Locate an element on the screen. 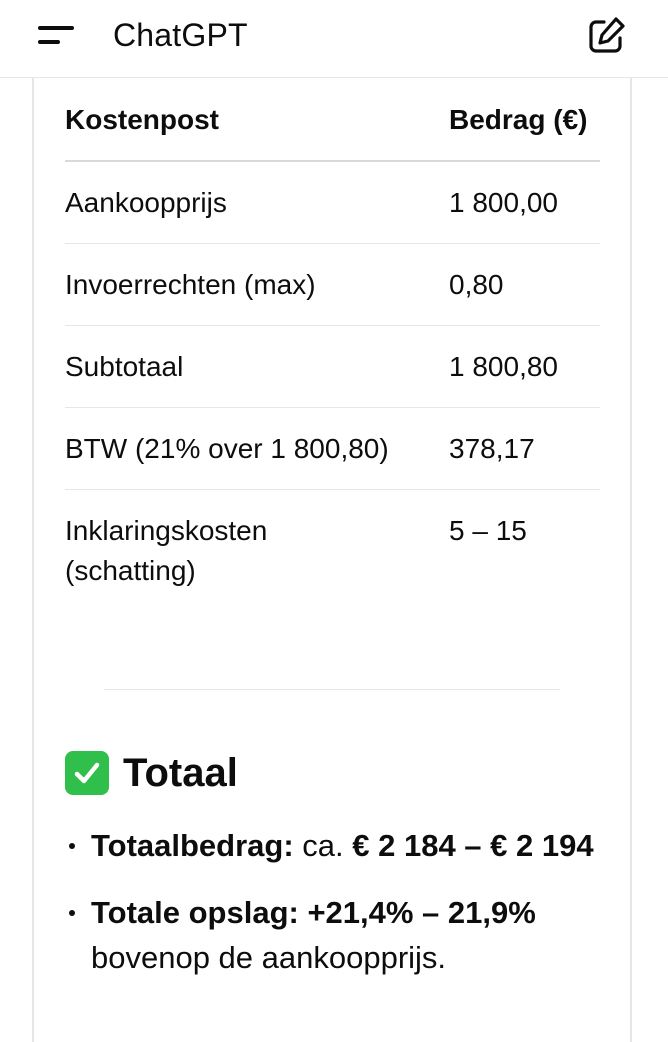 Image resolution: width=668 pixels, height=1042 pixels. summary-label: Totale opslag: +21,4% – 21,9% is located at coordinates (313, 912).